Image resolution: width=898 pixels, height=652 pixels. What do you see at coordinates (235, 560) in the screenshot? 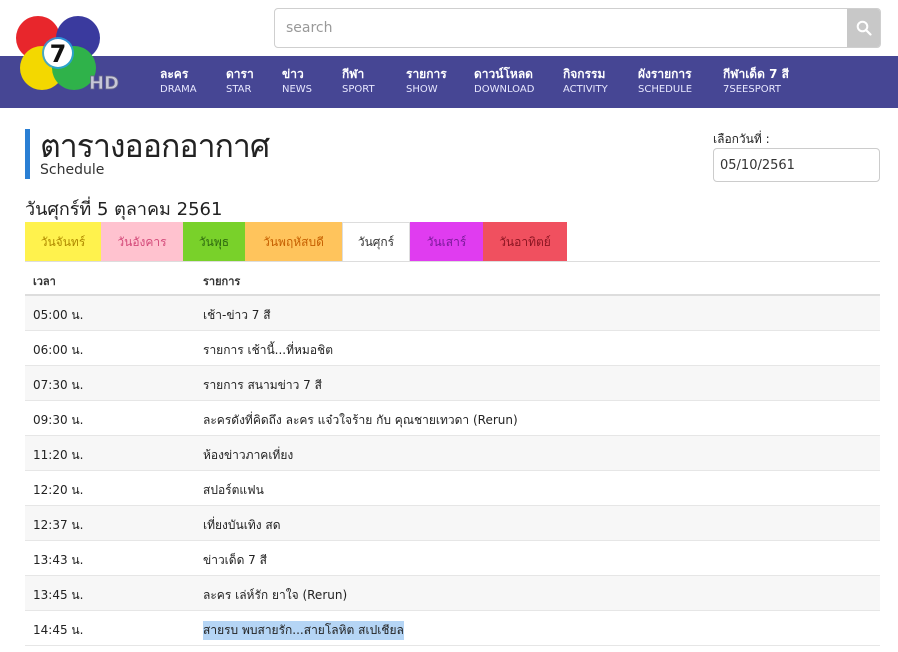
I see `row-program: ข่าวเด็ด 7 สี` at bounding box center [235, 560].